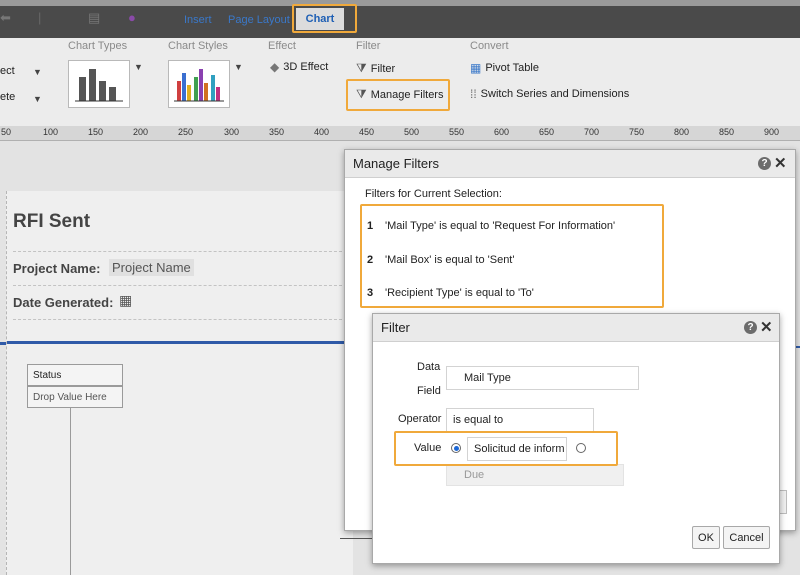 Image resolution: width=800 pixels, height=575 pixels. Describe the element at coordinates (412, 132) in the screenshot. I see `ruler-label: 500` at that location.